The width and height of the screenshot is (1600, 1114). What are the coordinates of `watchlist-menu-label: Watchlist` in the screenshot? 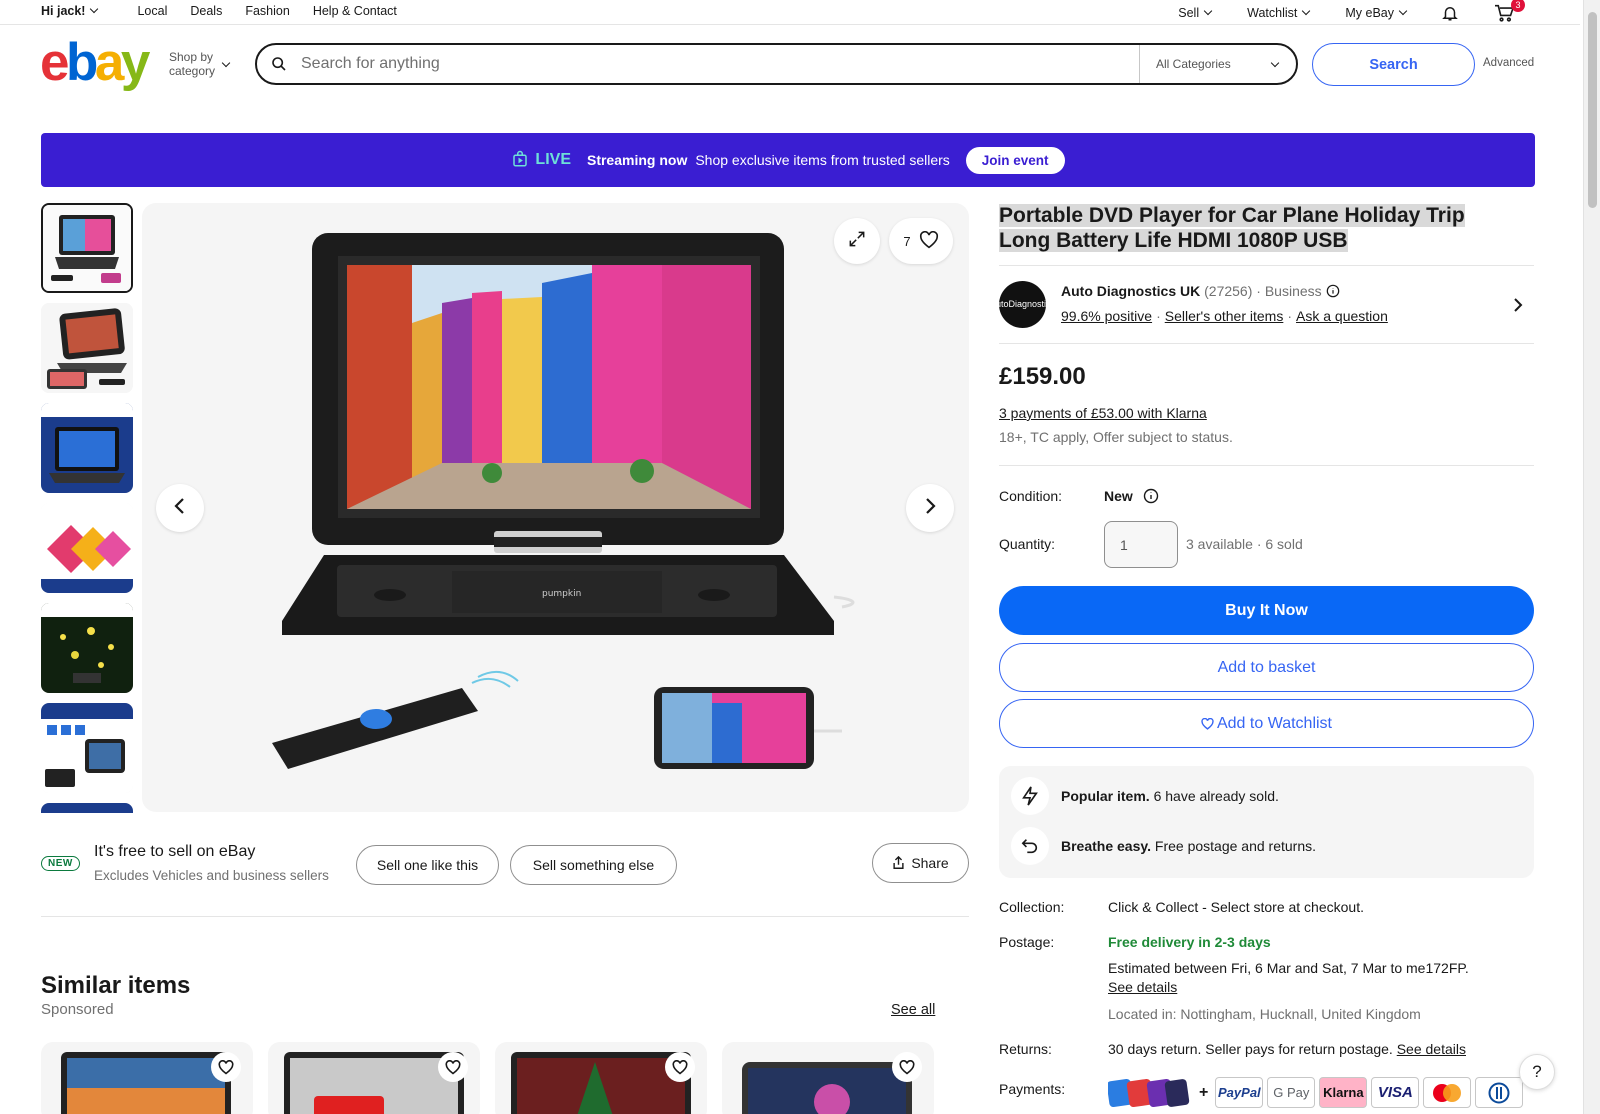 It's located at (1272, 13).